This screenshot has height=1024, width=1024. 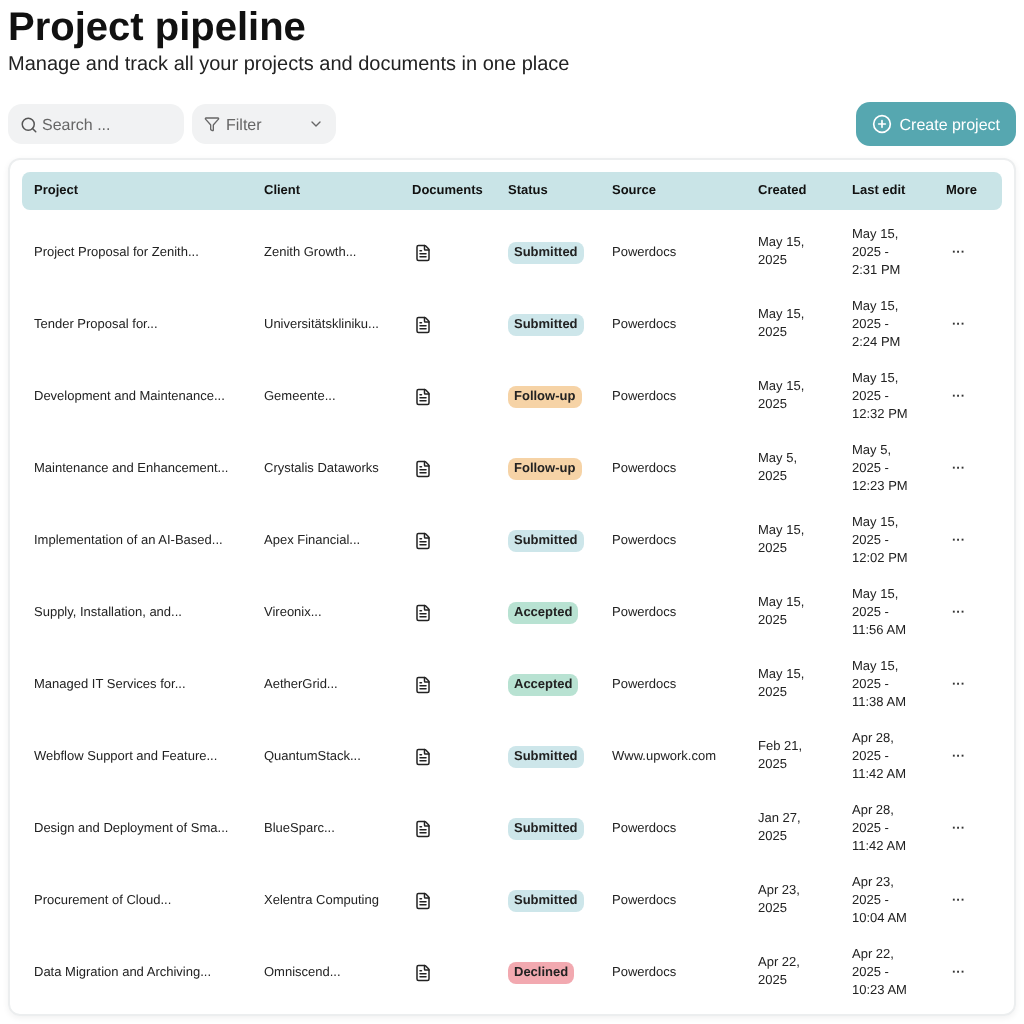 What do you see at coordinates (316, 124) in the screenshot?
I see `chevron-down-icon` at bounding box center [316, 124].